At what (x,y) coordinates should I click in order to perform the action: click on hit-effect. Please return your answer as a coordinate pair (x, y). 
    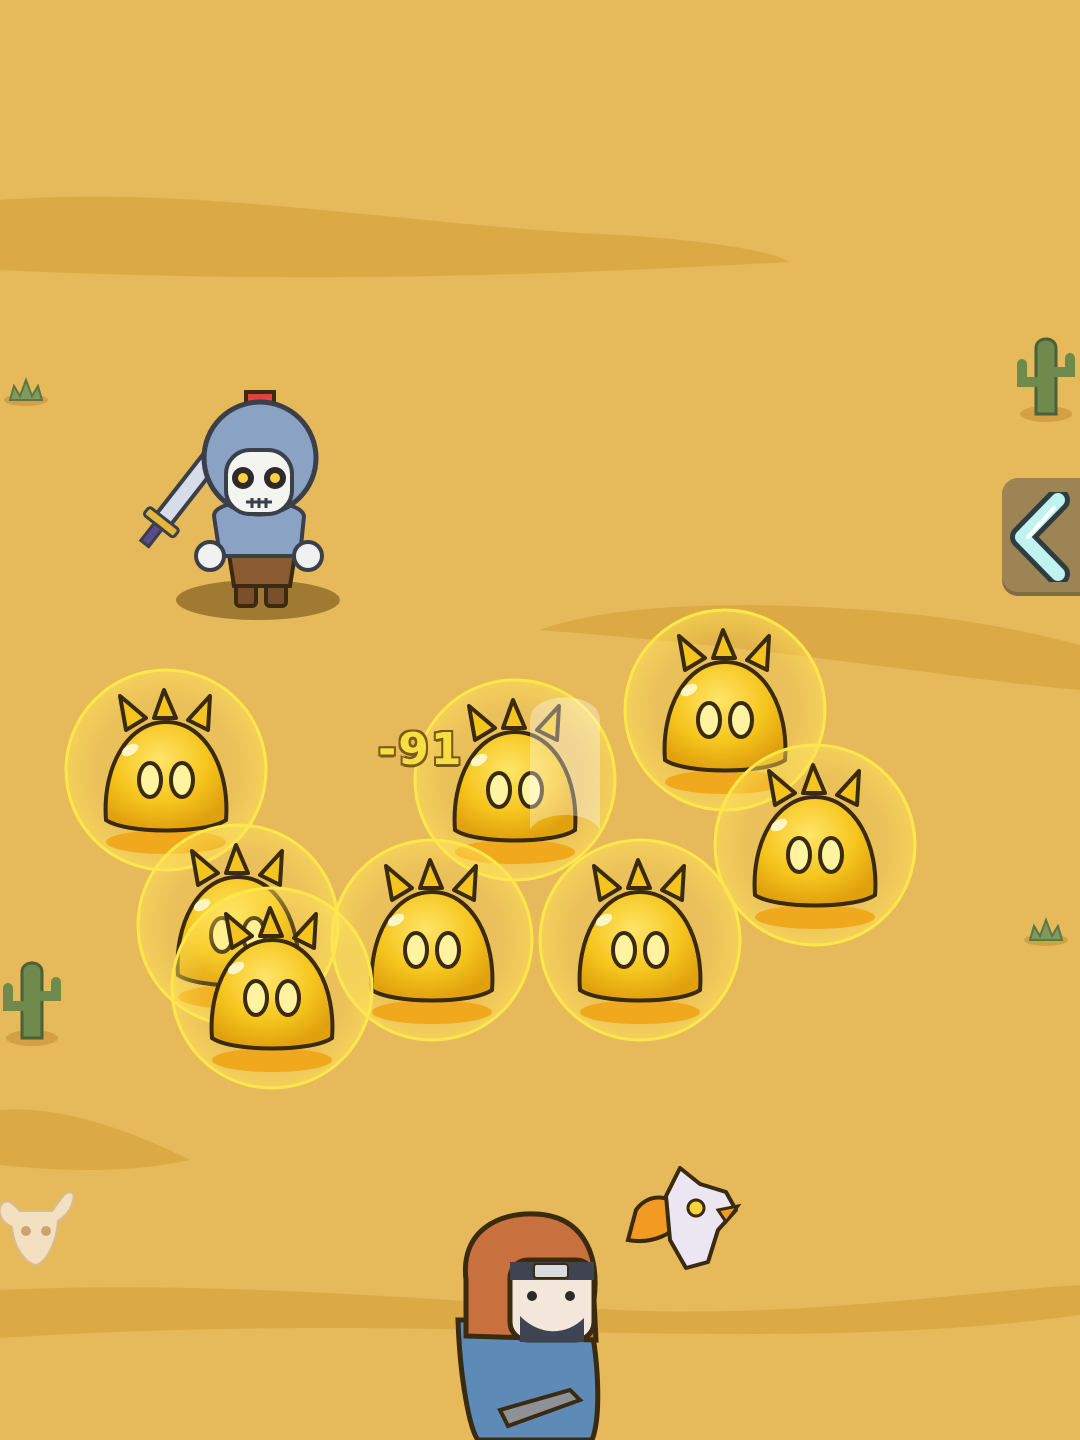
    Looking at the image, I should click on (565, 763).